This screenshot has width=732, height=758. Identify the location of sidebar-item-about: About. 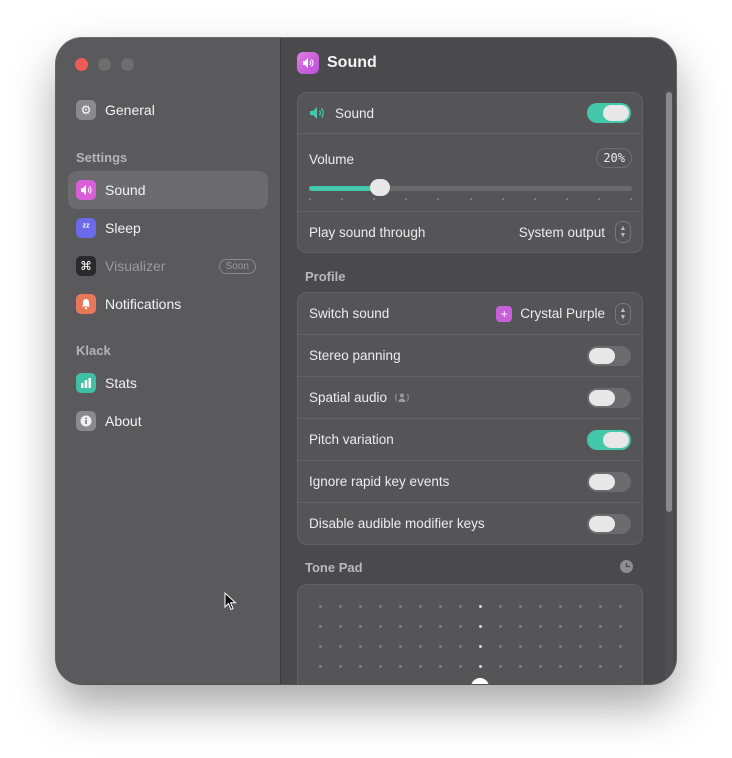
(168, 421).